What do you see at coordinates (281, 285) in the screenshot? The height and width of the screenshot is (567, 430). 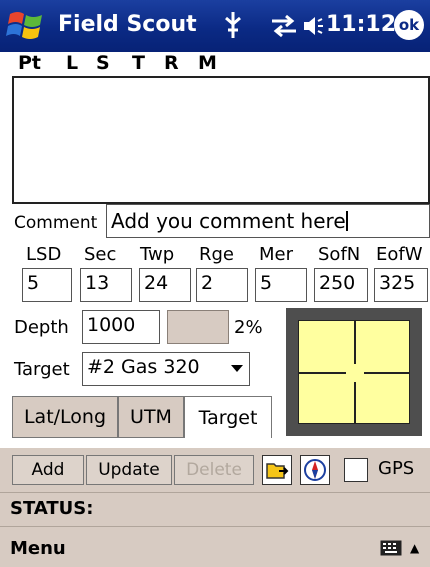 I see `mer-field: 5` at bounding box center [281, 285].